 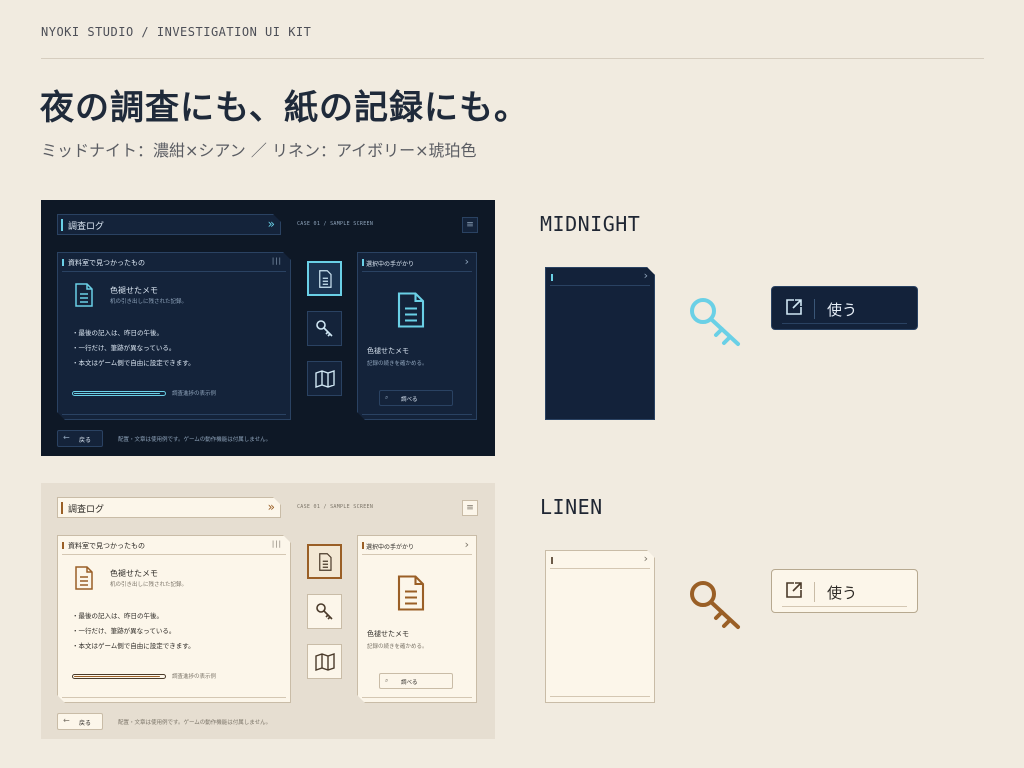 What do you see at coordinates (409, 400) in the screenshot?
I see `search-label: 調べる` at bounding box center [409, 400].